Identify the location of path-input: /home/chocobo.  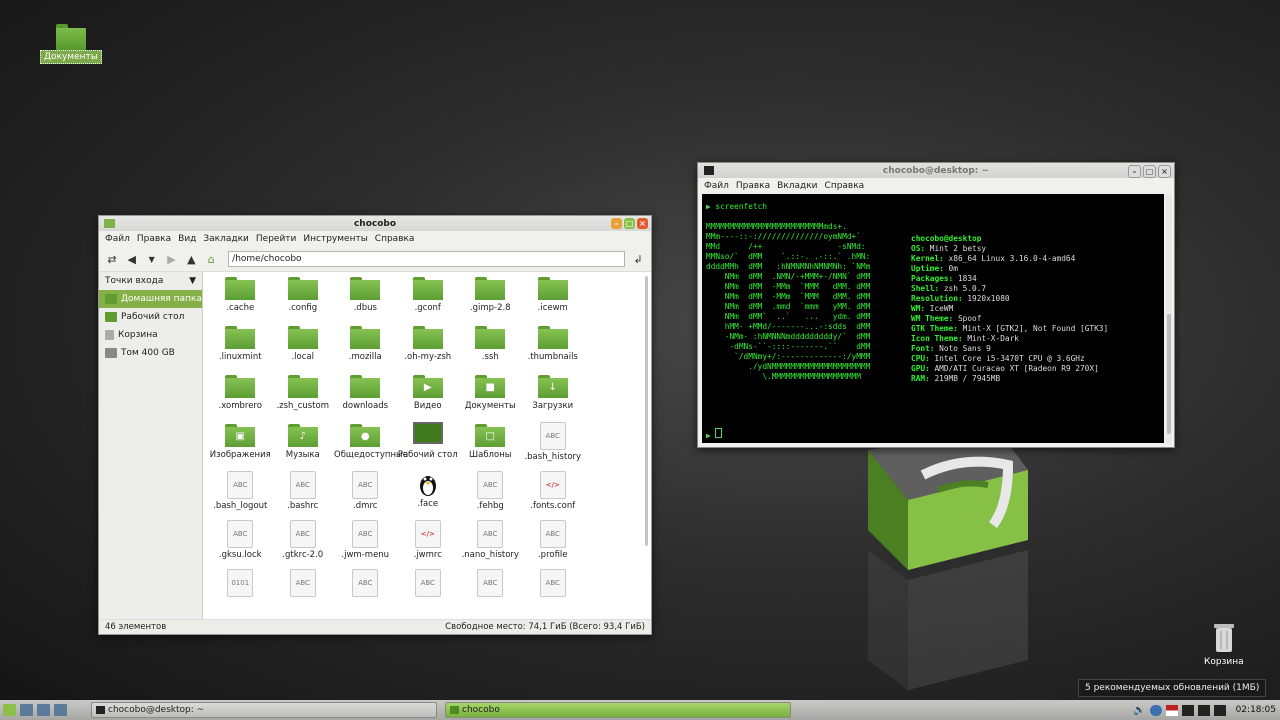
(427, 259).